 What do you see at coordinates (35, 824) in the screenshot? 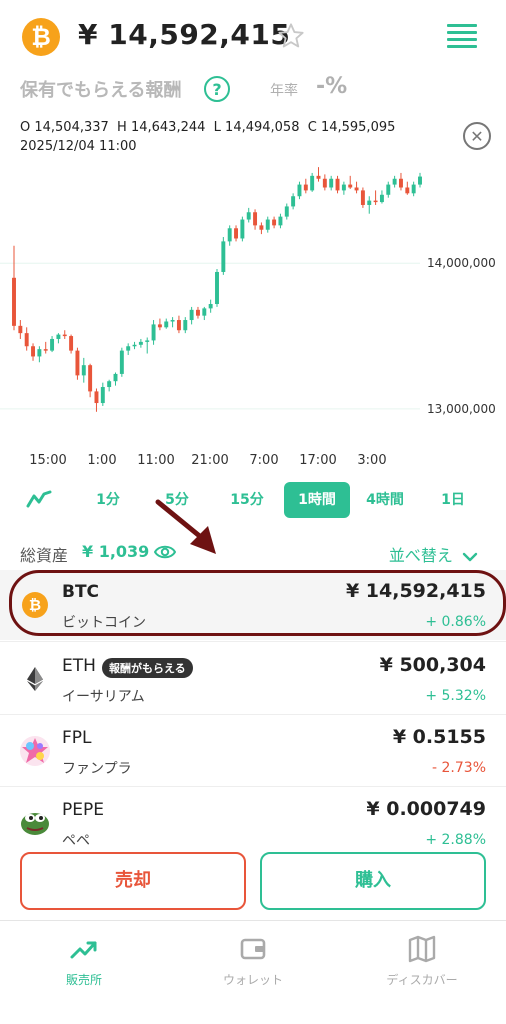
I see `pepe-logo-icon` at bounding box center [35, 824].